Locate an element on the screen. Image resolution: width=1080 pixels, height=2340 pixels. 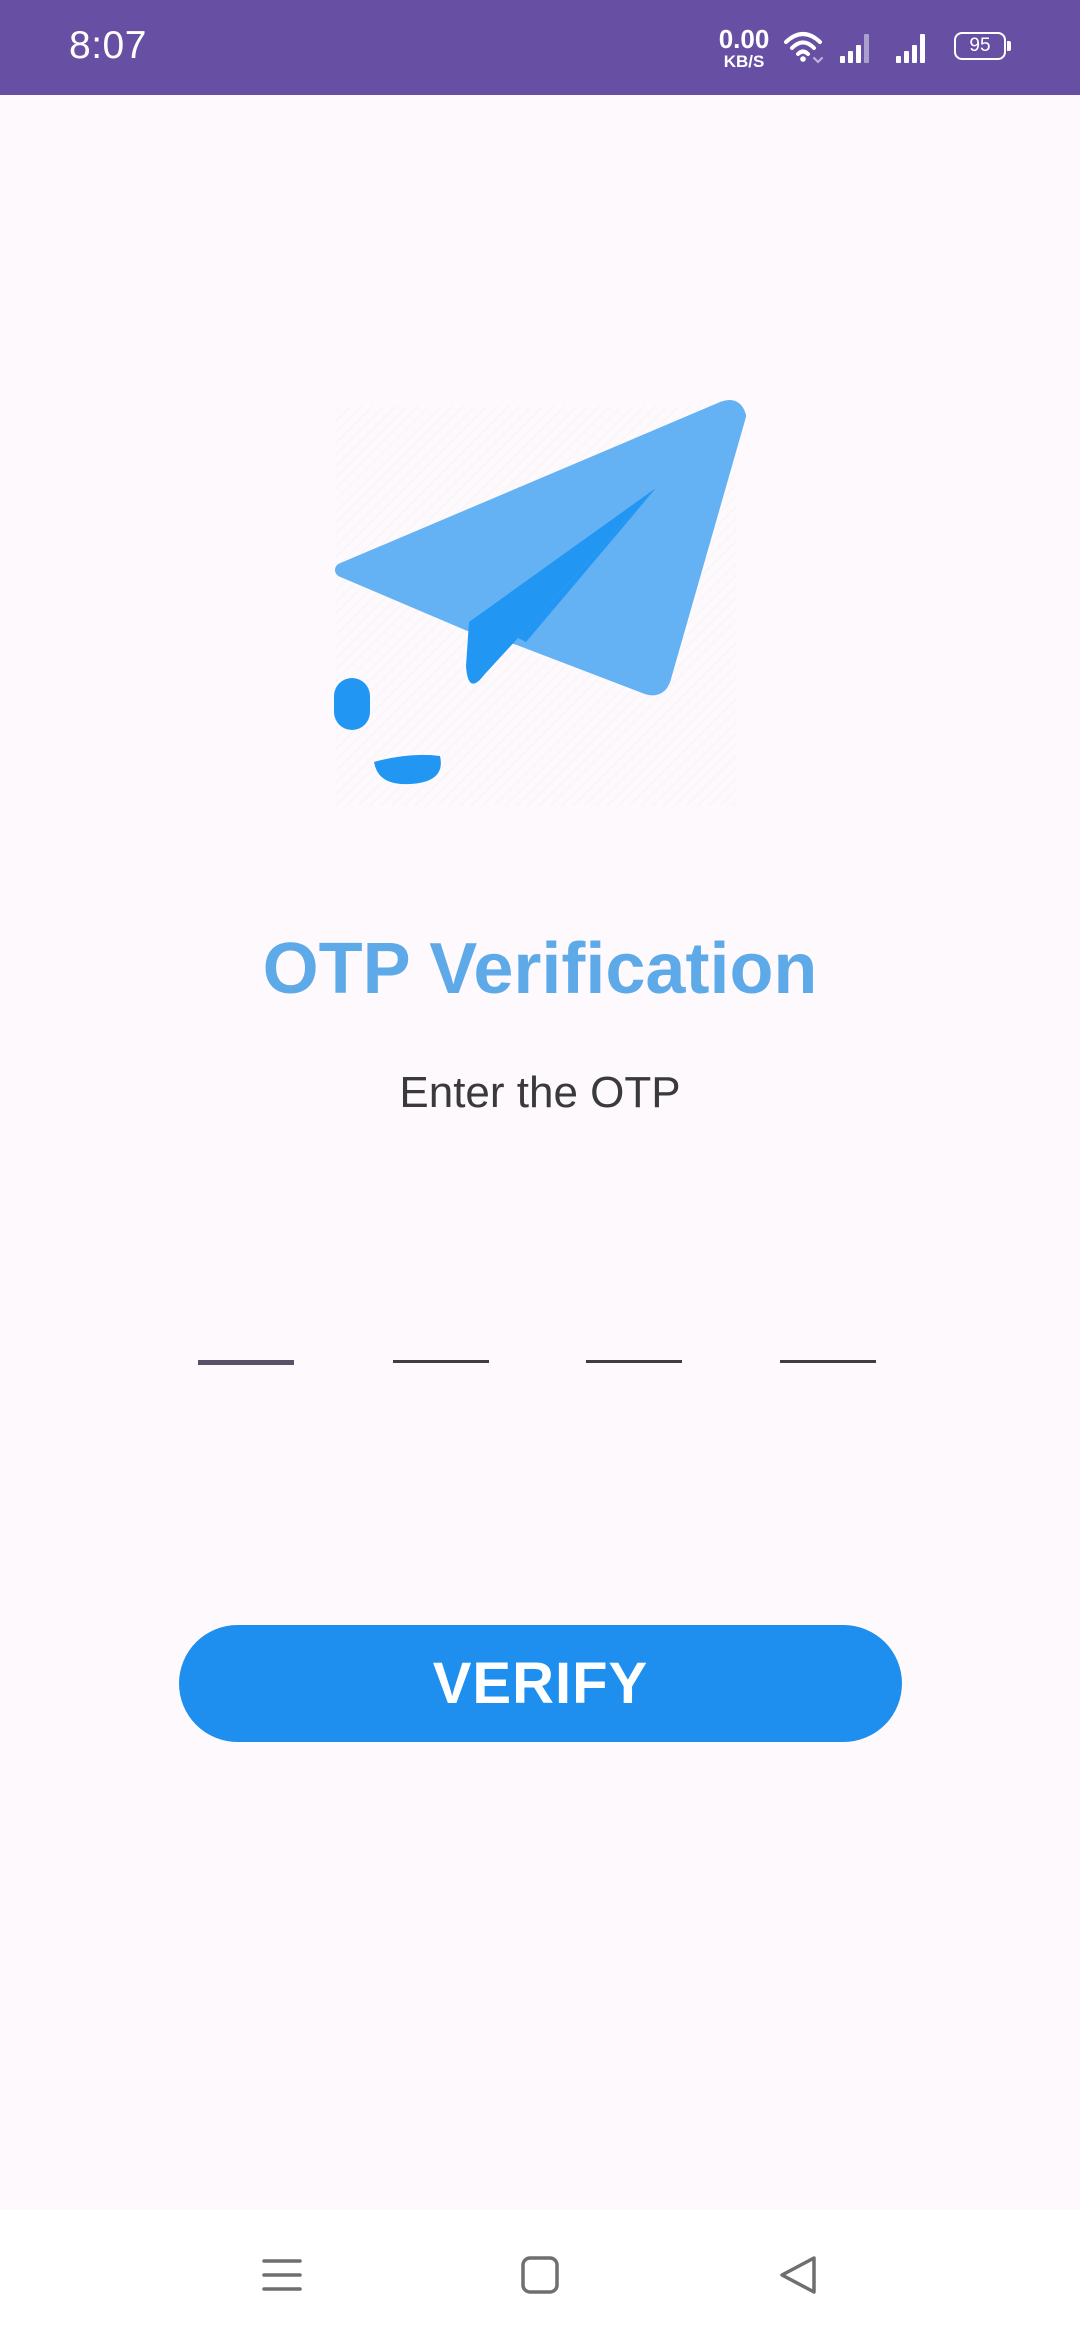
navigation-bar is located at coordinates (540, 2275).